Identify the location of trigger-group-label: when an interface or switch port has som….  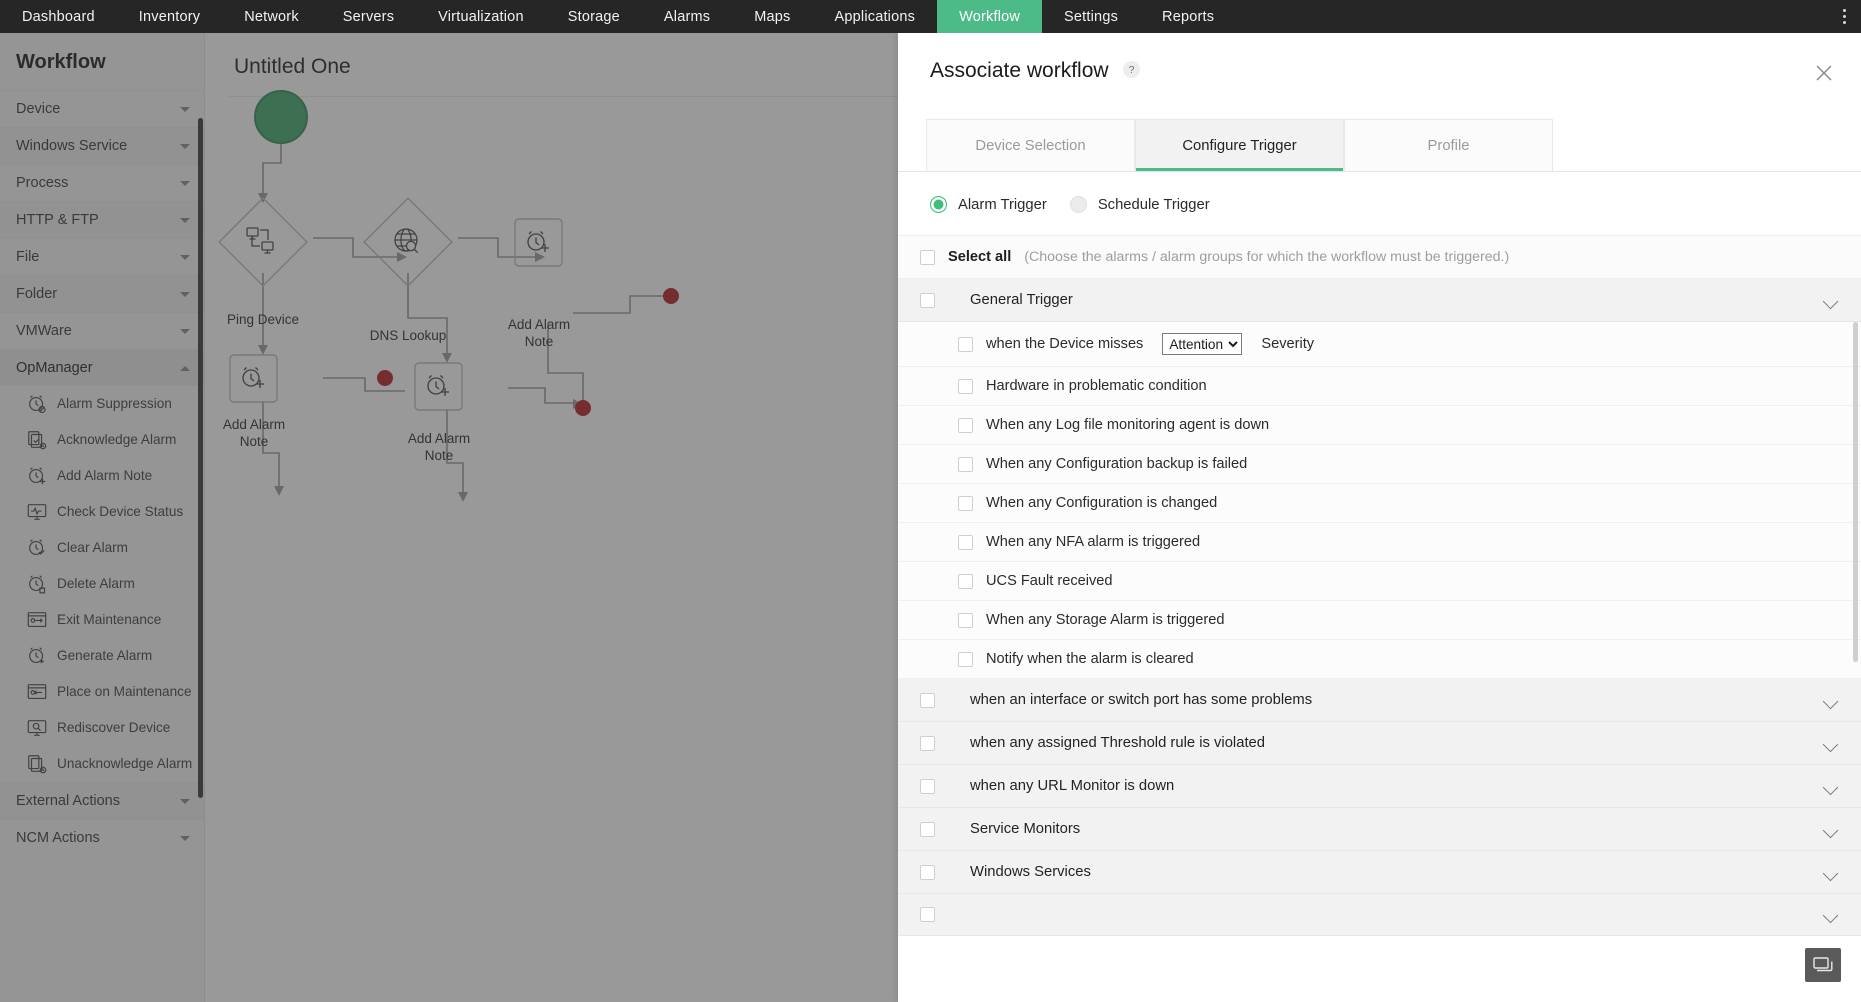
(1141, 700).